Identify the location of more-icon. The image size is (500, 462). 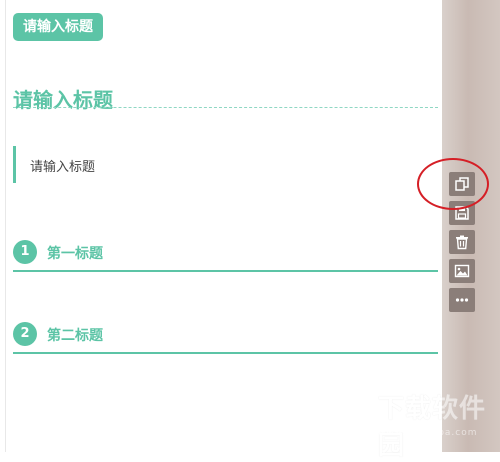
(462, 300).